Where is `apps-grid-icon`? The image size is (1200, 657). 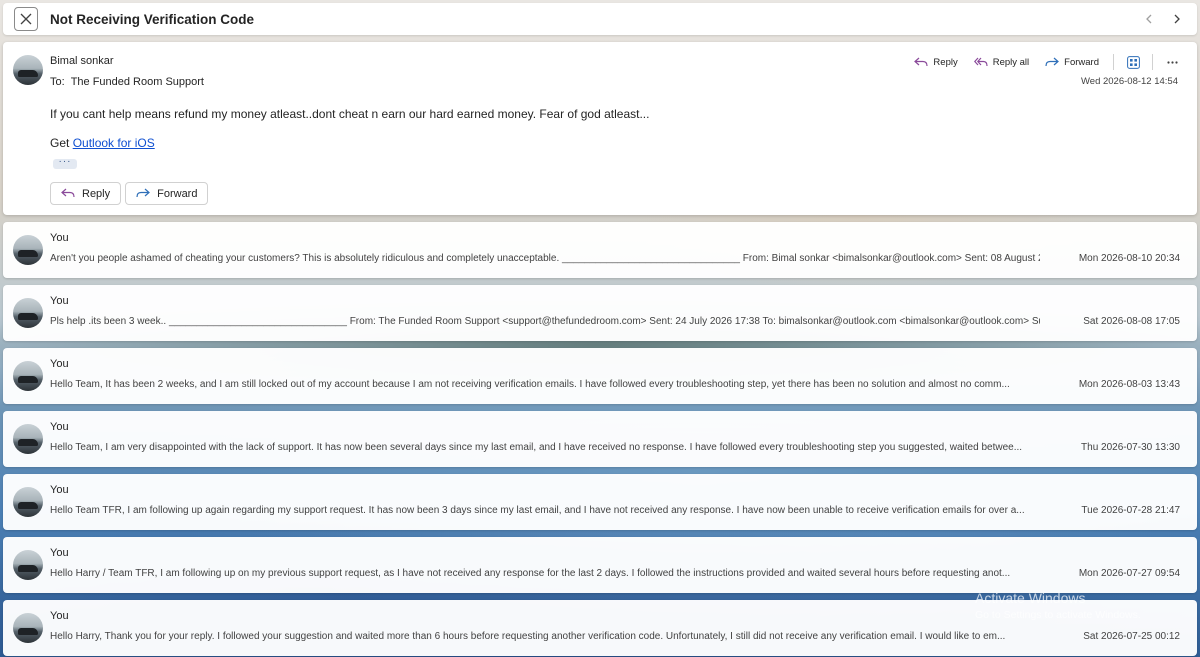
apps-grid-icon is located at coordinates (1133, 62).